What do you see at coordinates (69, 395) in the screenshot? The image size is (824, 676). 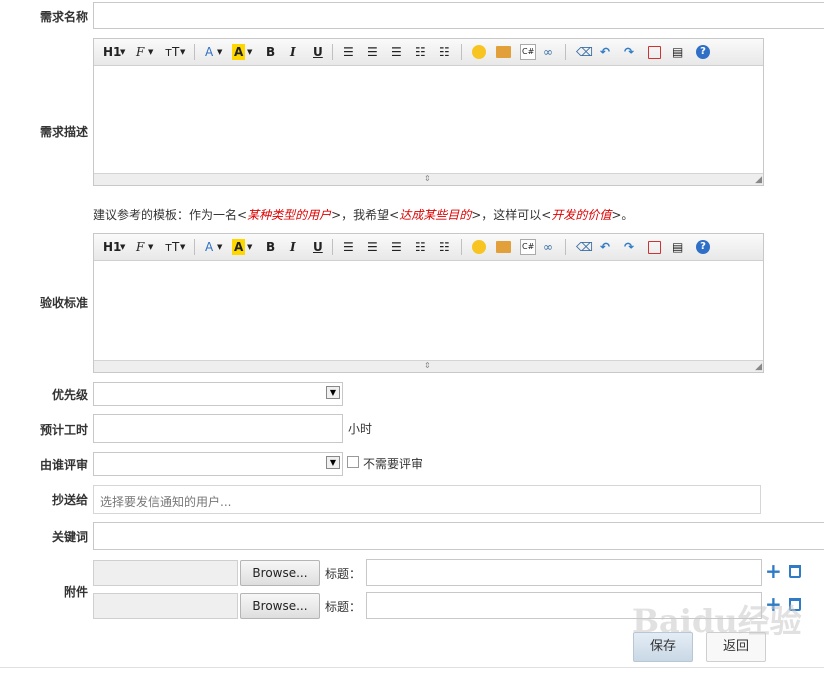 I see `priority-label: 优先级` at bounding box center [69, 395].